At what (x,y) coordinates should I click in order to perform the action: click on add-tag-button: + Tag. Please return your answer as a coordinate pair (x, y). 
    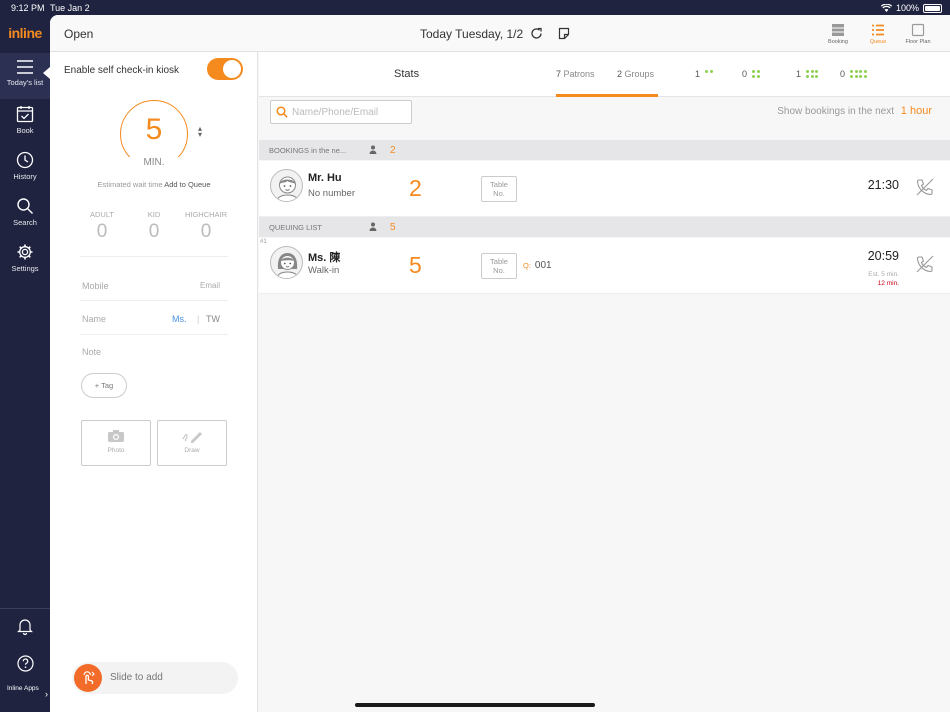
    Looking at the image, I should click on (104, 385).